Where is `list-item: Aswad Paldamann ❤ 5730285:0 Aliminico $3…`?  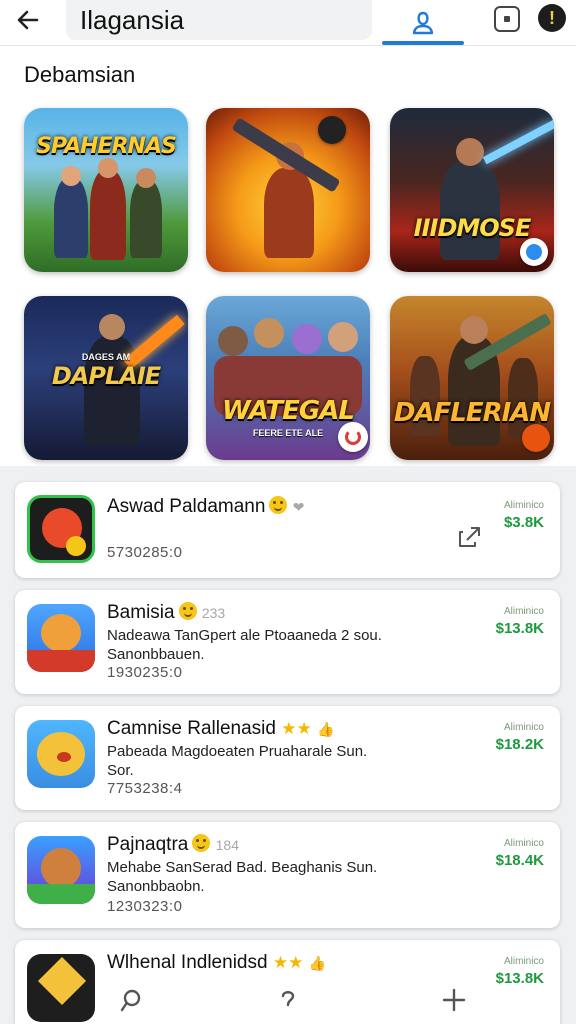 list-item: Aswad Paldamann ❤ 5730285:0 Aliminico $3… is located at coordinates (287, 530).